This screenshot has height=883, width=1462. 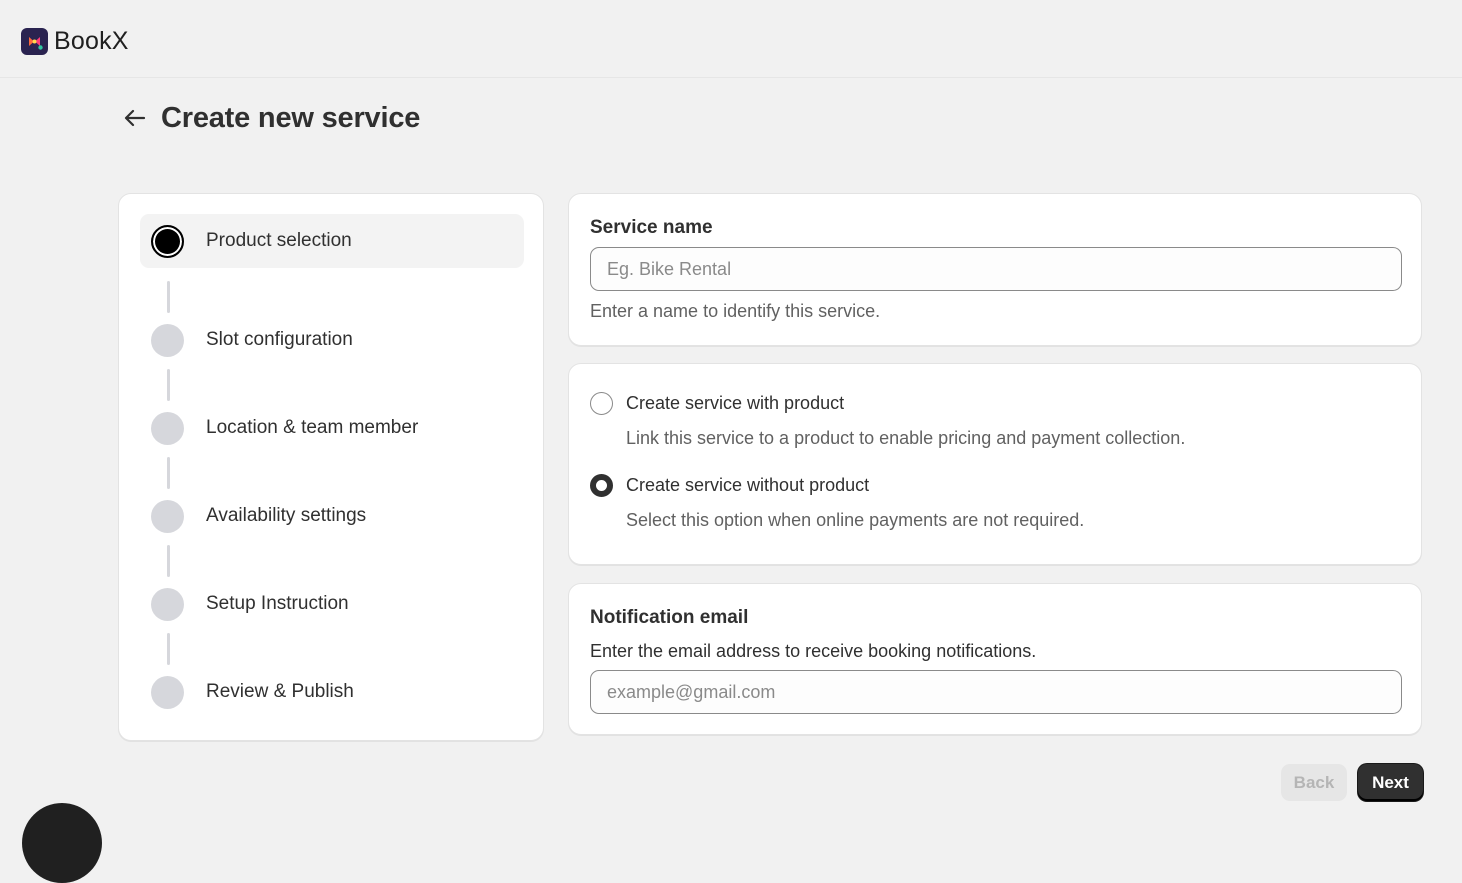 What do you see at coordinates (735, 311) in the screenshot?
I see `service-name-help: Enter a name to identify this service.` at bounding box center [735, 311].